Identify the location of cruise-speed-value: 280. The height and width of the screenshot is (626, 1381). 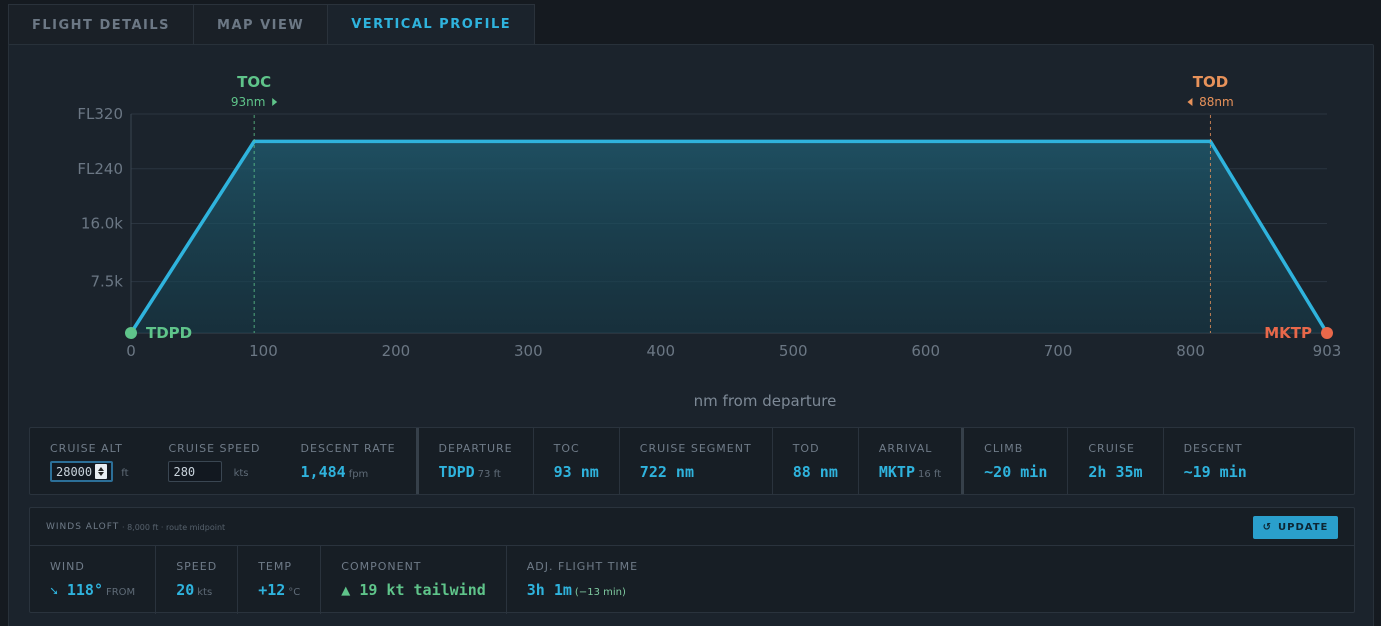
(184, 471).